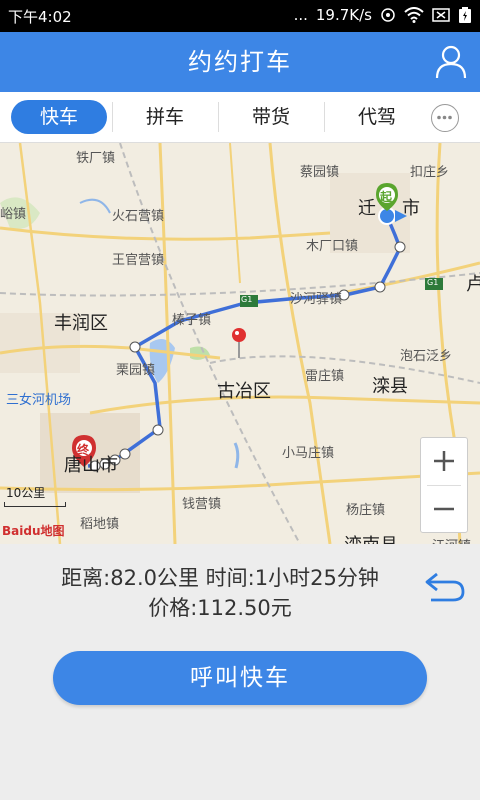 This screenshot has height=800, width=480. What do you see at coordinates (220, 578) in the screenshot?
I see `trip-distance-time: 距离:82.0公里 时间:1小时25分钟` at bounding box center [220, 578].